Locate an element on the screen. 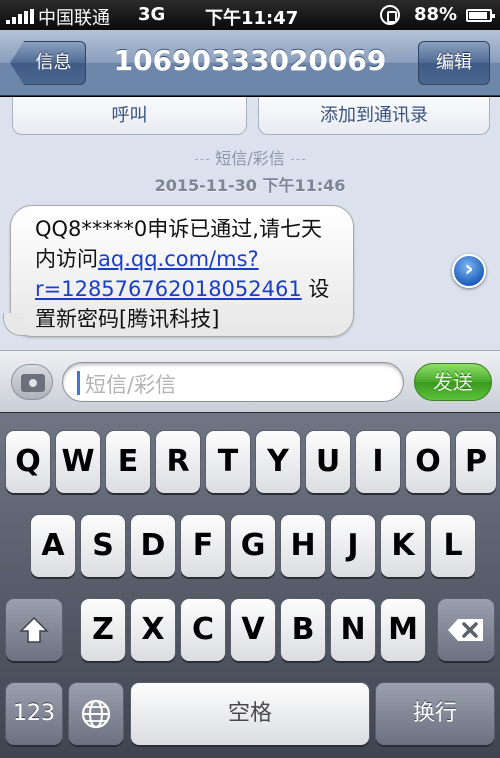 The width and height of the screenshot is (500, 758). key-f: F is located at coordinates (203, 546).